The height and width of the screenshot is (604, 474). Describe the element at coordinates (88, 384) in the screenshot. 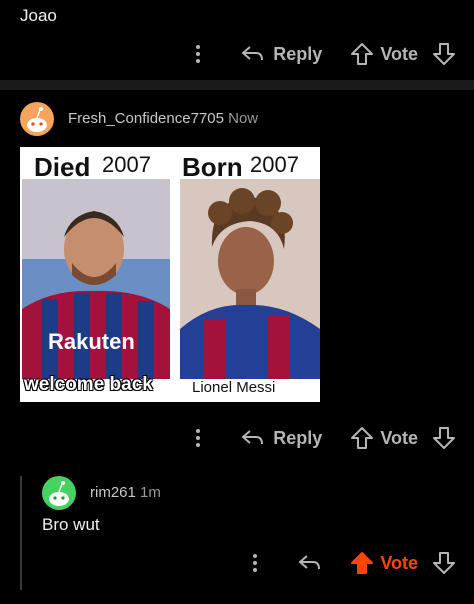

I see `meme-left-caption: welcome back` at that location.